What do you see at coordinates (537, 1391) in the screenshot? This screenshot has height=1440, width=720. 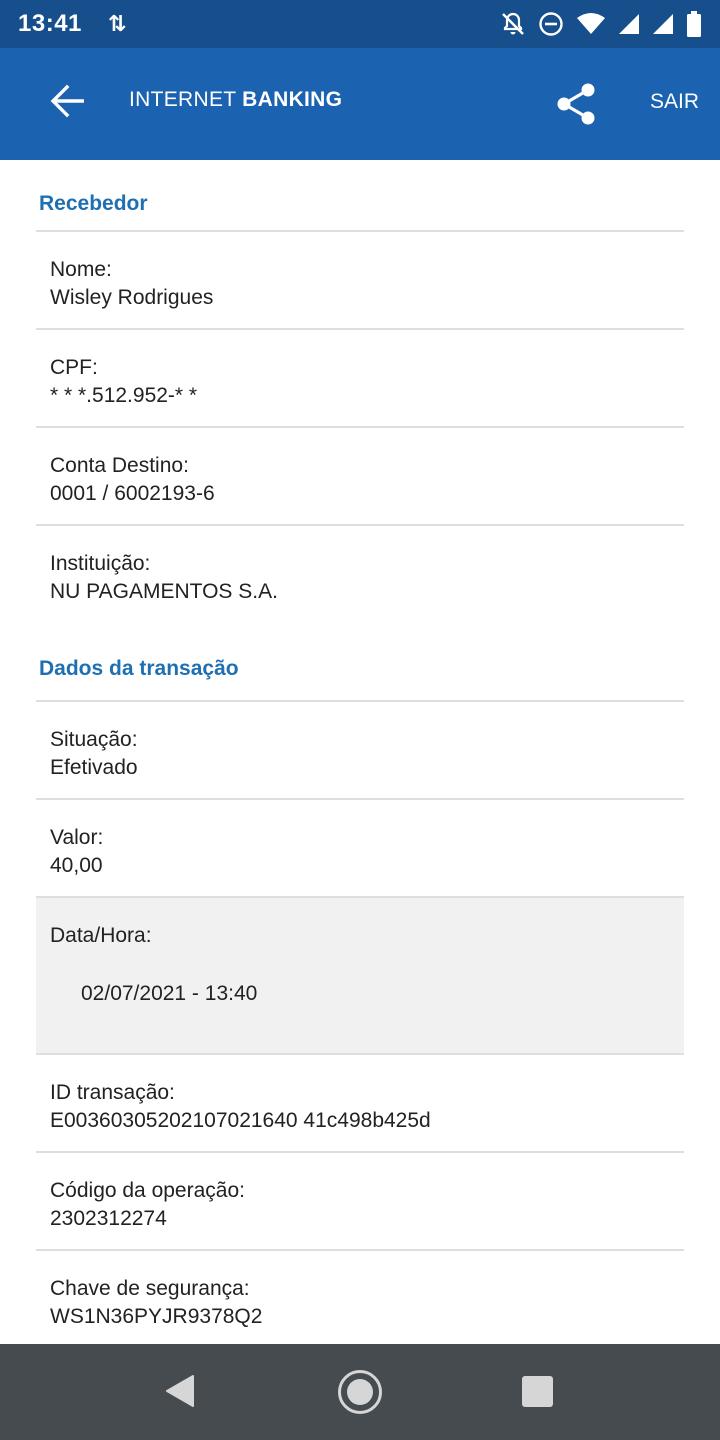 I see `nav-recent-apps-button` at bounding box center [537, 1391].